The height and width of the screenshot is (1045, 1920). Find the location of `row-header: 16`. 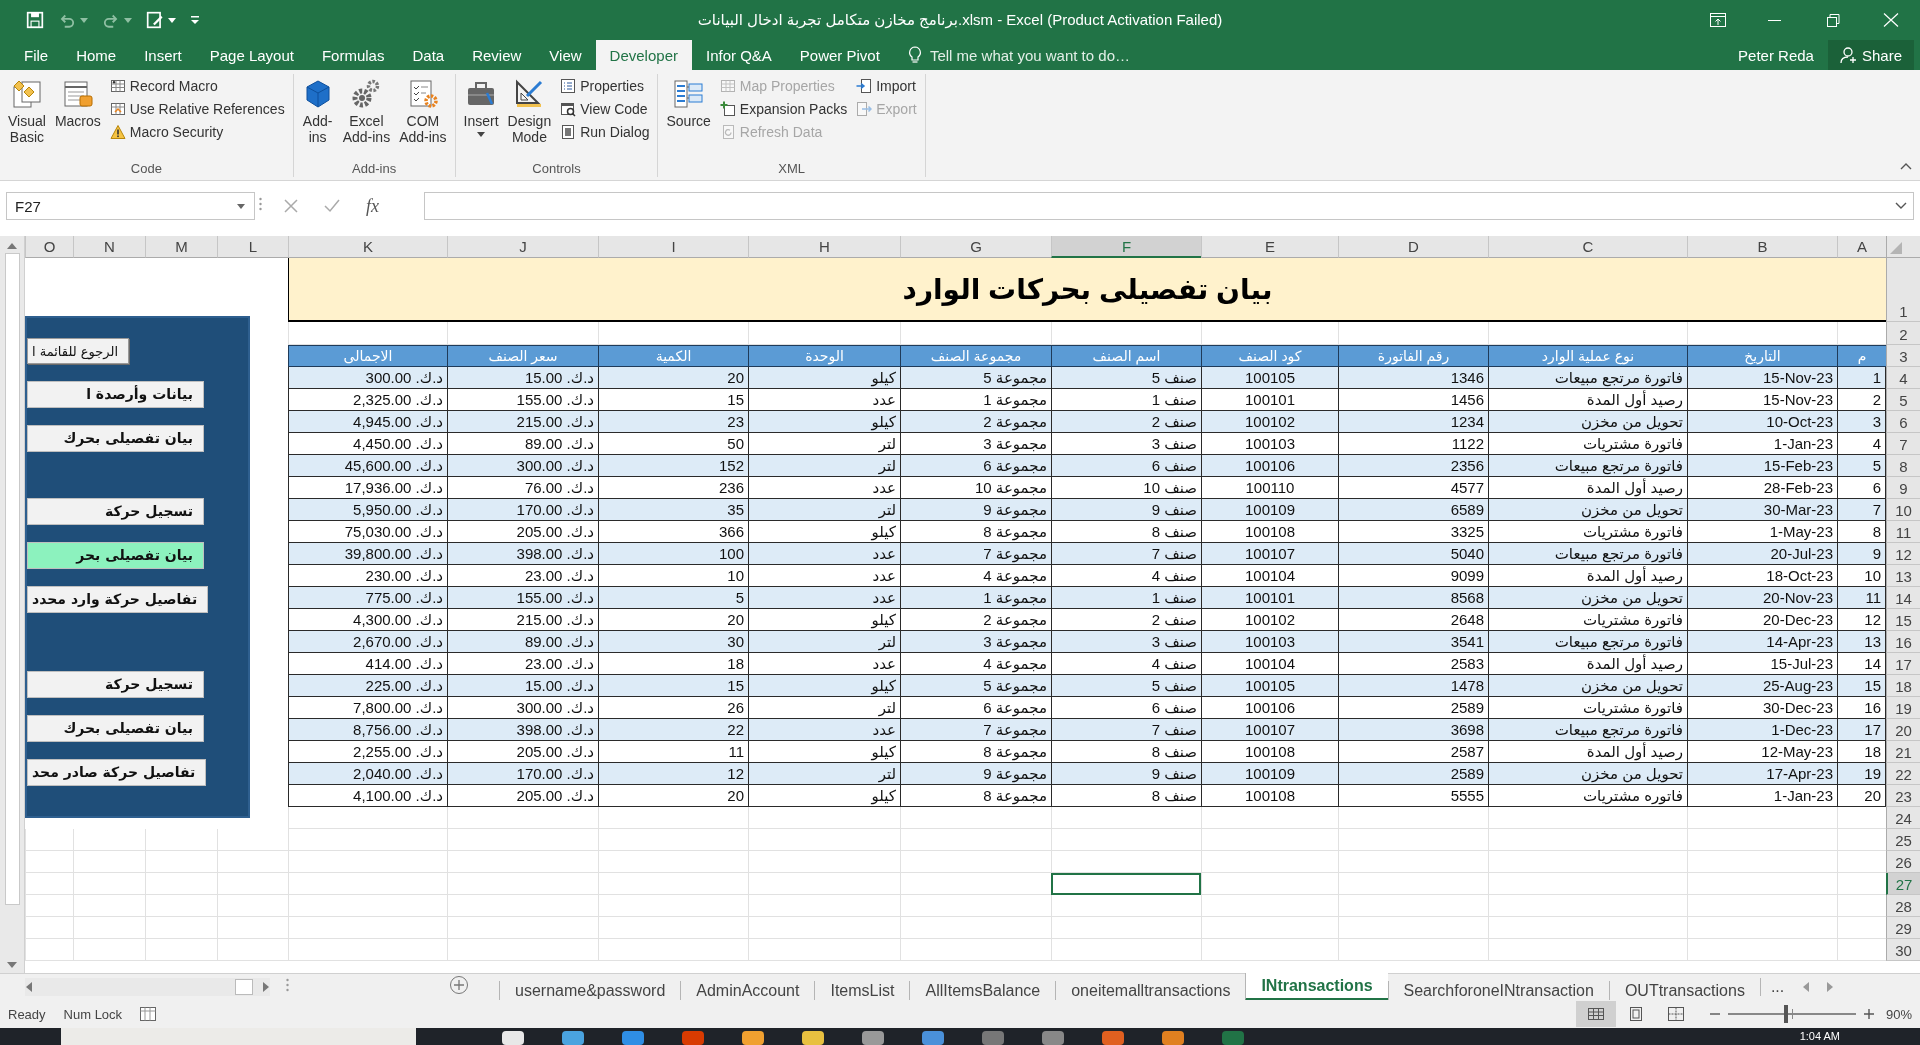

row-header: 16 is located at coordinates (1903, 642).